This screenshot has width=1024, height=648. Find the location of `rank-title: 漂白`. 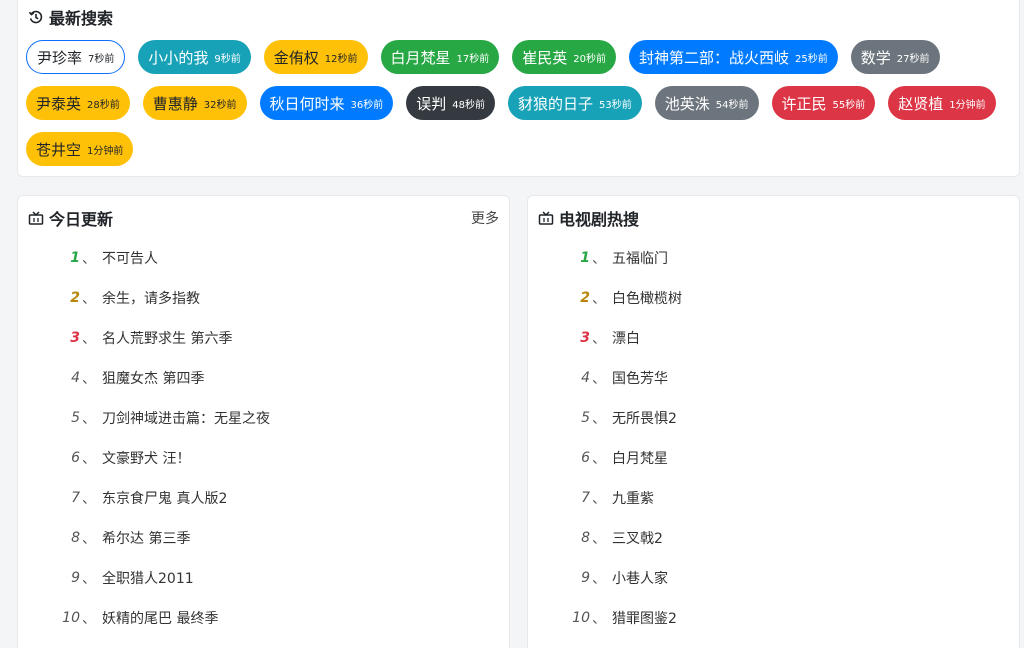

rank-title: 漂白 is located at coordinates (626, 338).